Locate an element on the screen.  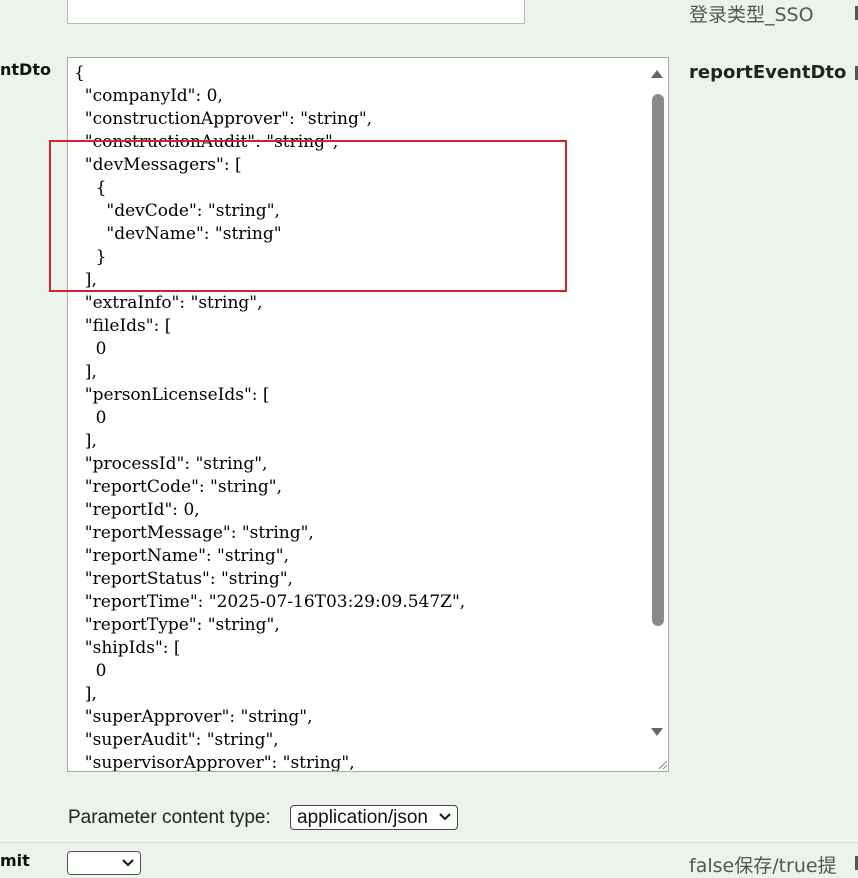
code-line: "reportName": "string", is located at coordinates (182, 556).